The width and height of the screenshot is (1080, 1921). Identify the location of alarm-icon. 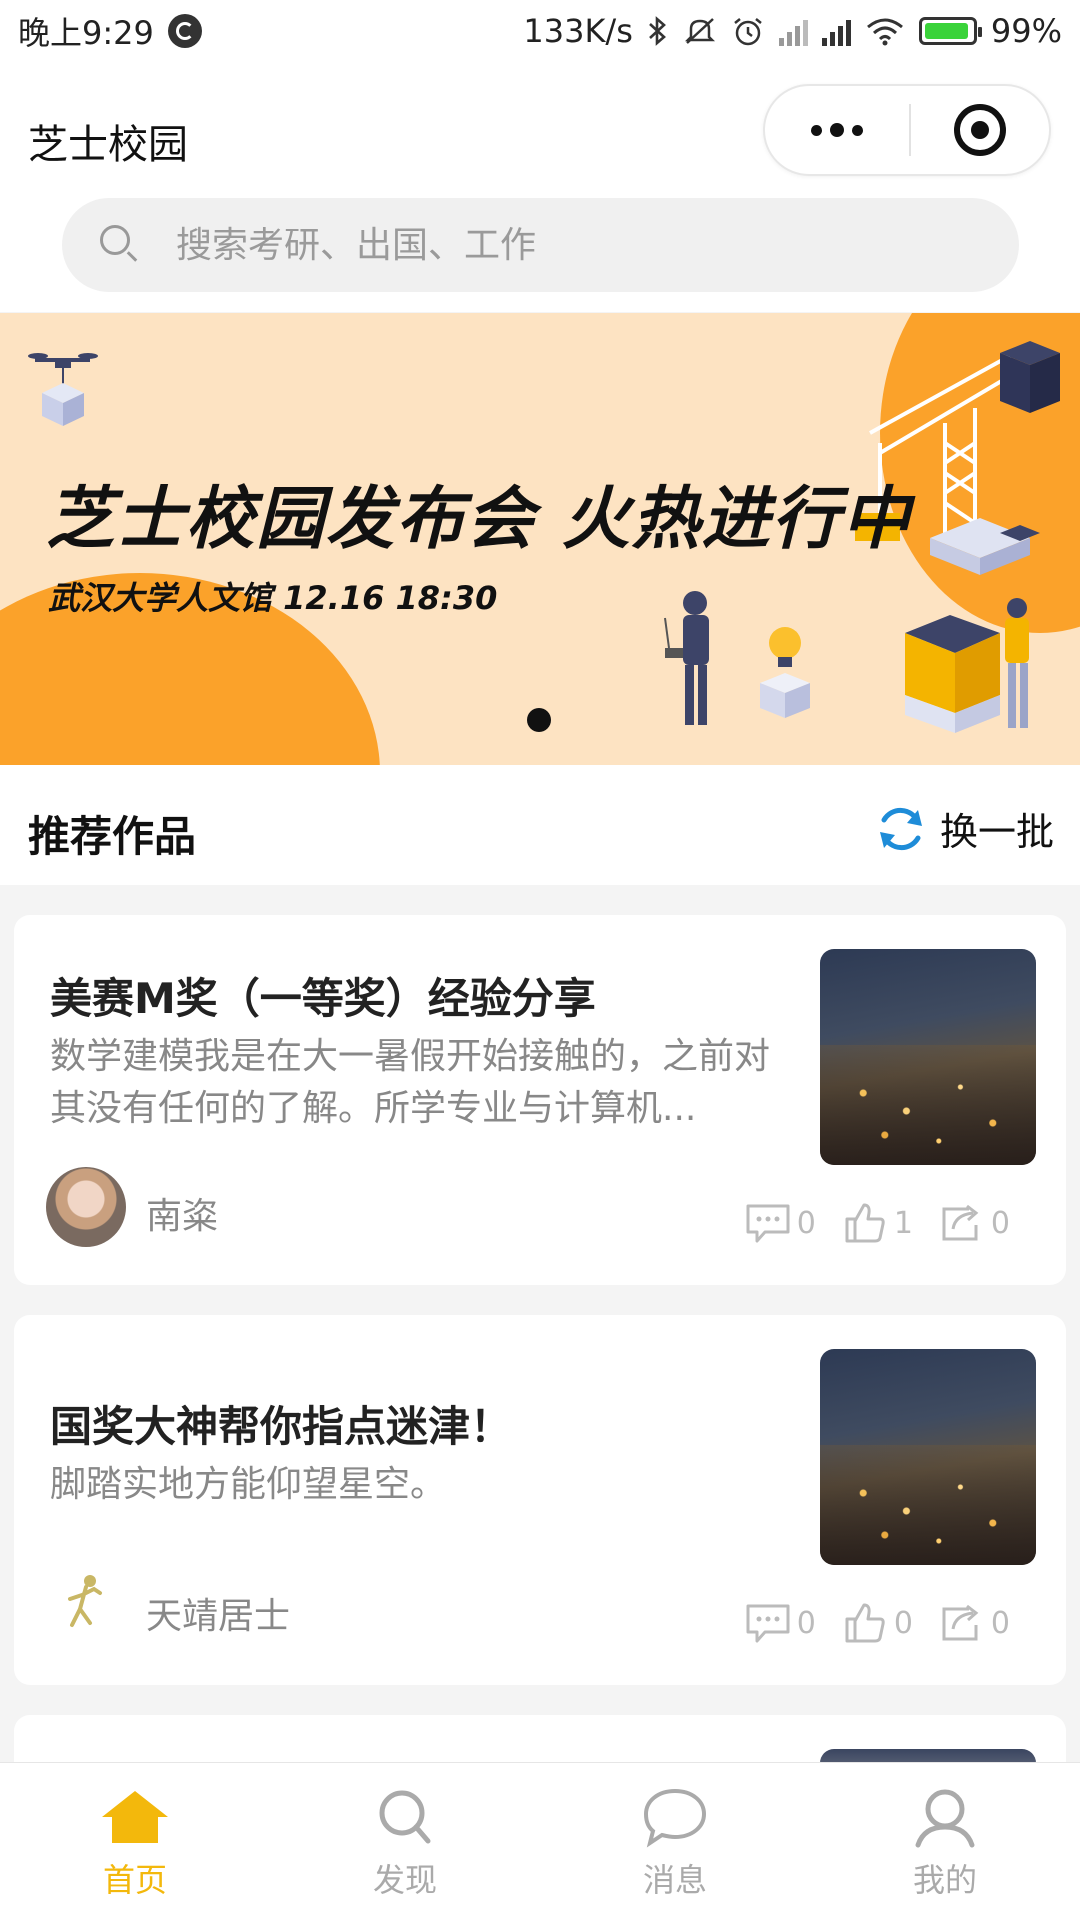
(748, 32).